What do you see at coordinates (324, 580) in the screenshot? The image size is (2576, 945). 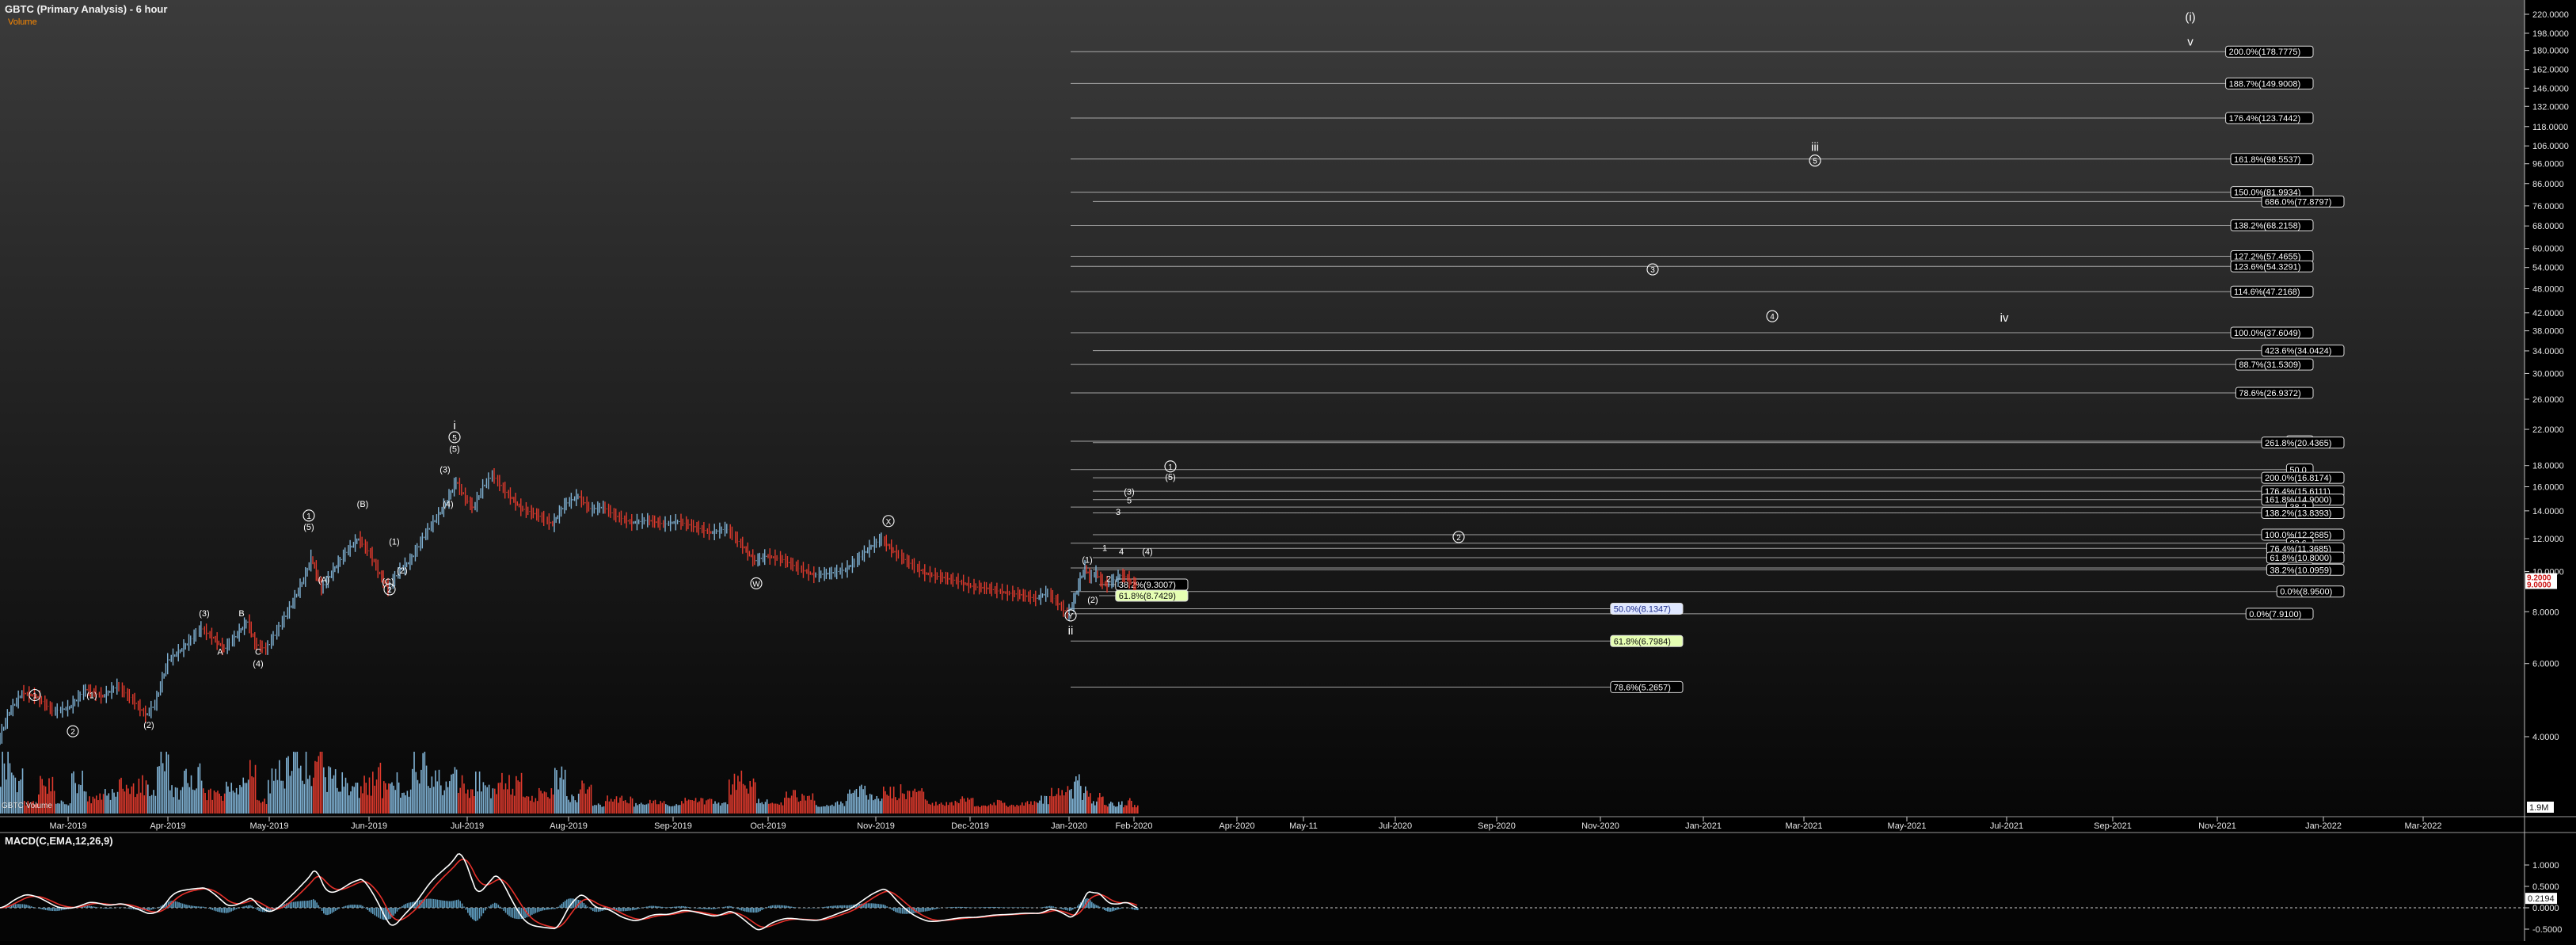 I see `wave-label: (A)` at bounding box center [324, 580].